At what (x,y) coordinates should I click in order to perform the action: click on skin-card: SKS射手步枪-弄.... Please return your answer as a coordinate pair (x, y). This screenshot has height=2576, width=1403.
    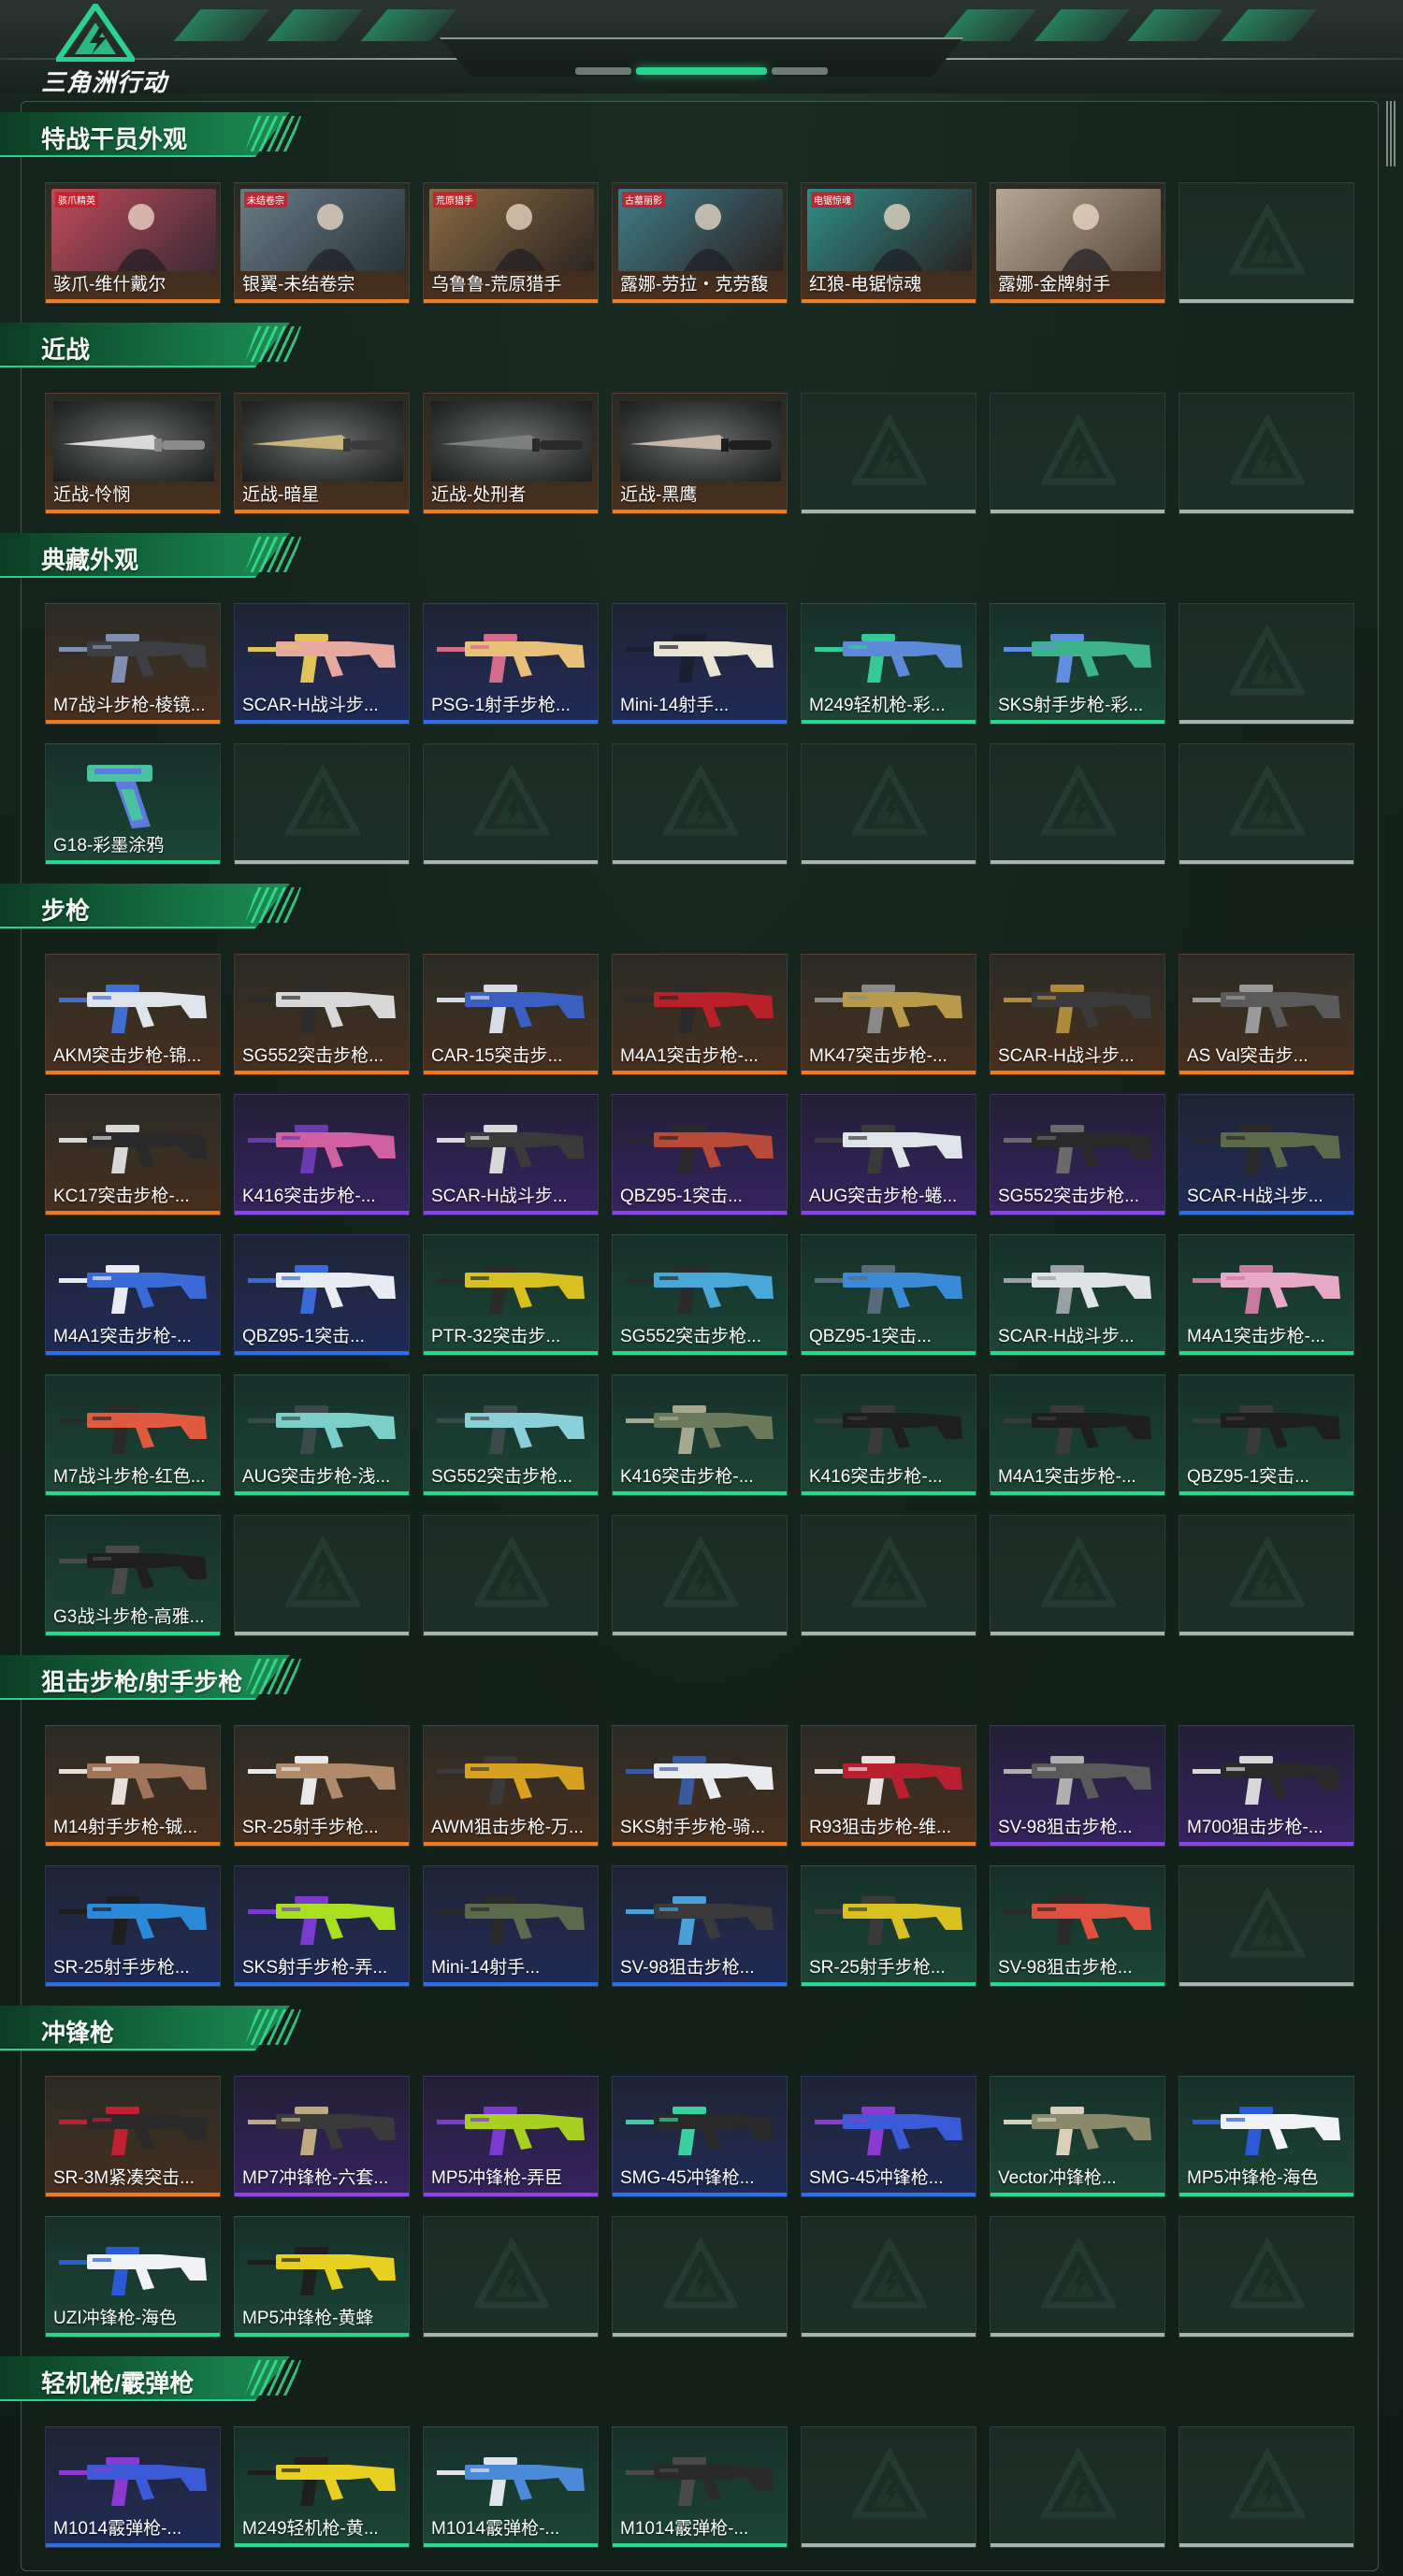
    Looking at the image, I should click on (322, 1926).